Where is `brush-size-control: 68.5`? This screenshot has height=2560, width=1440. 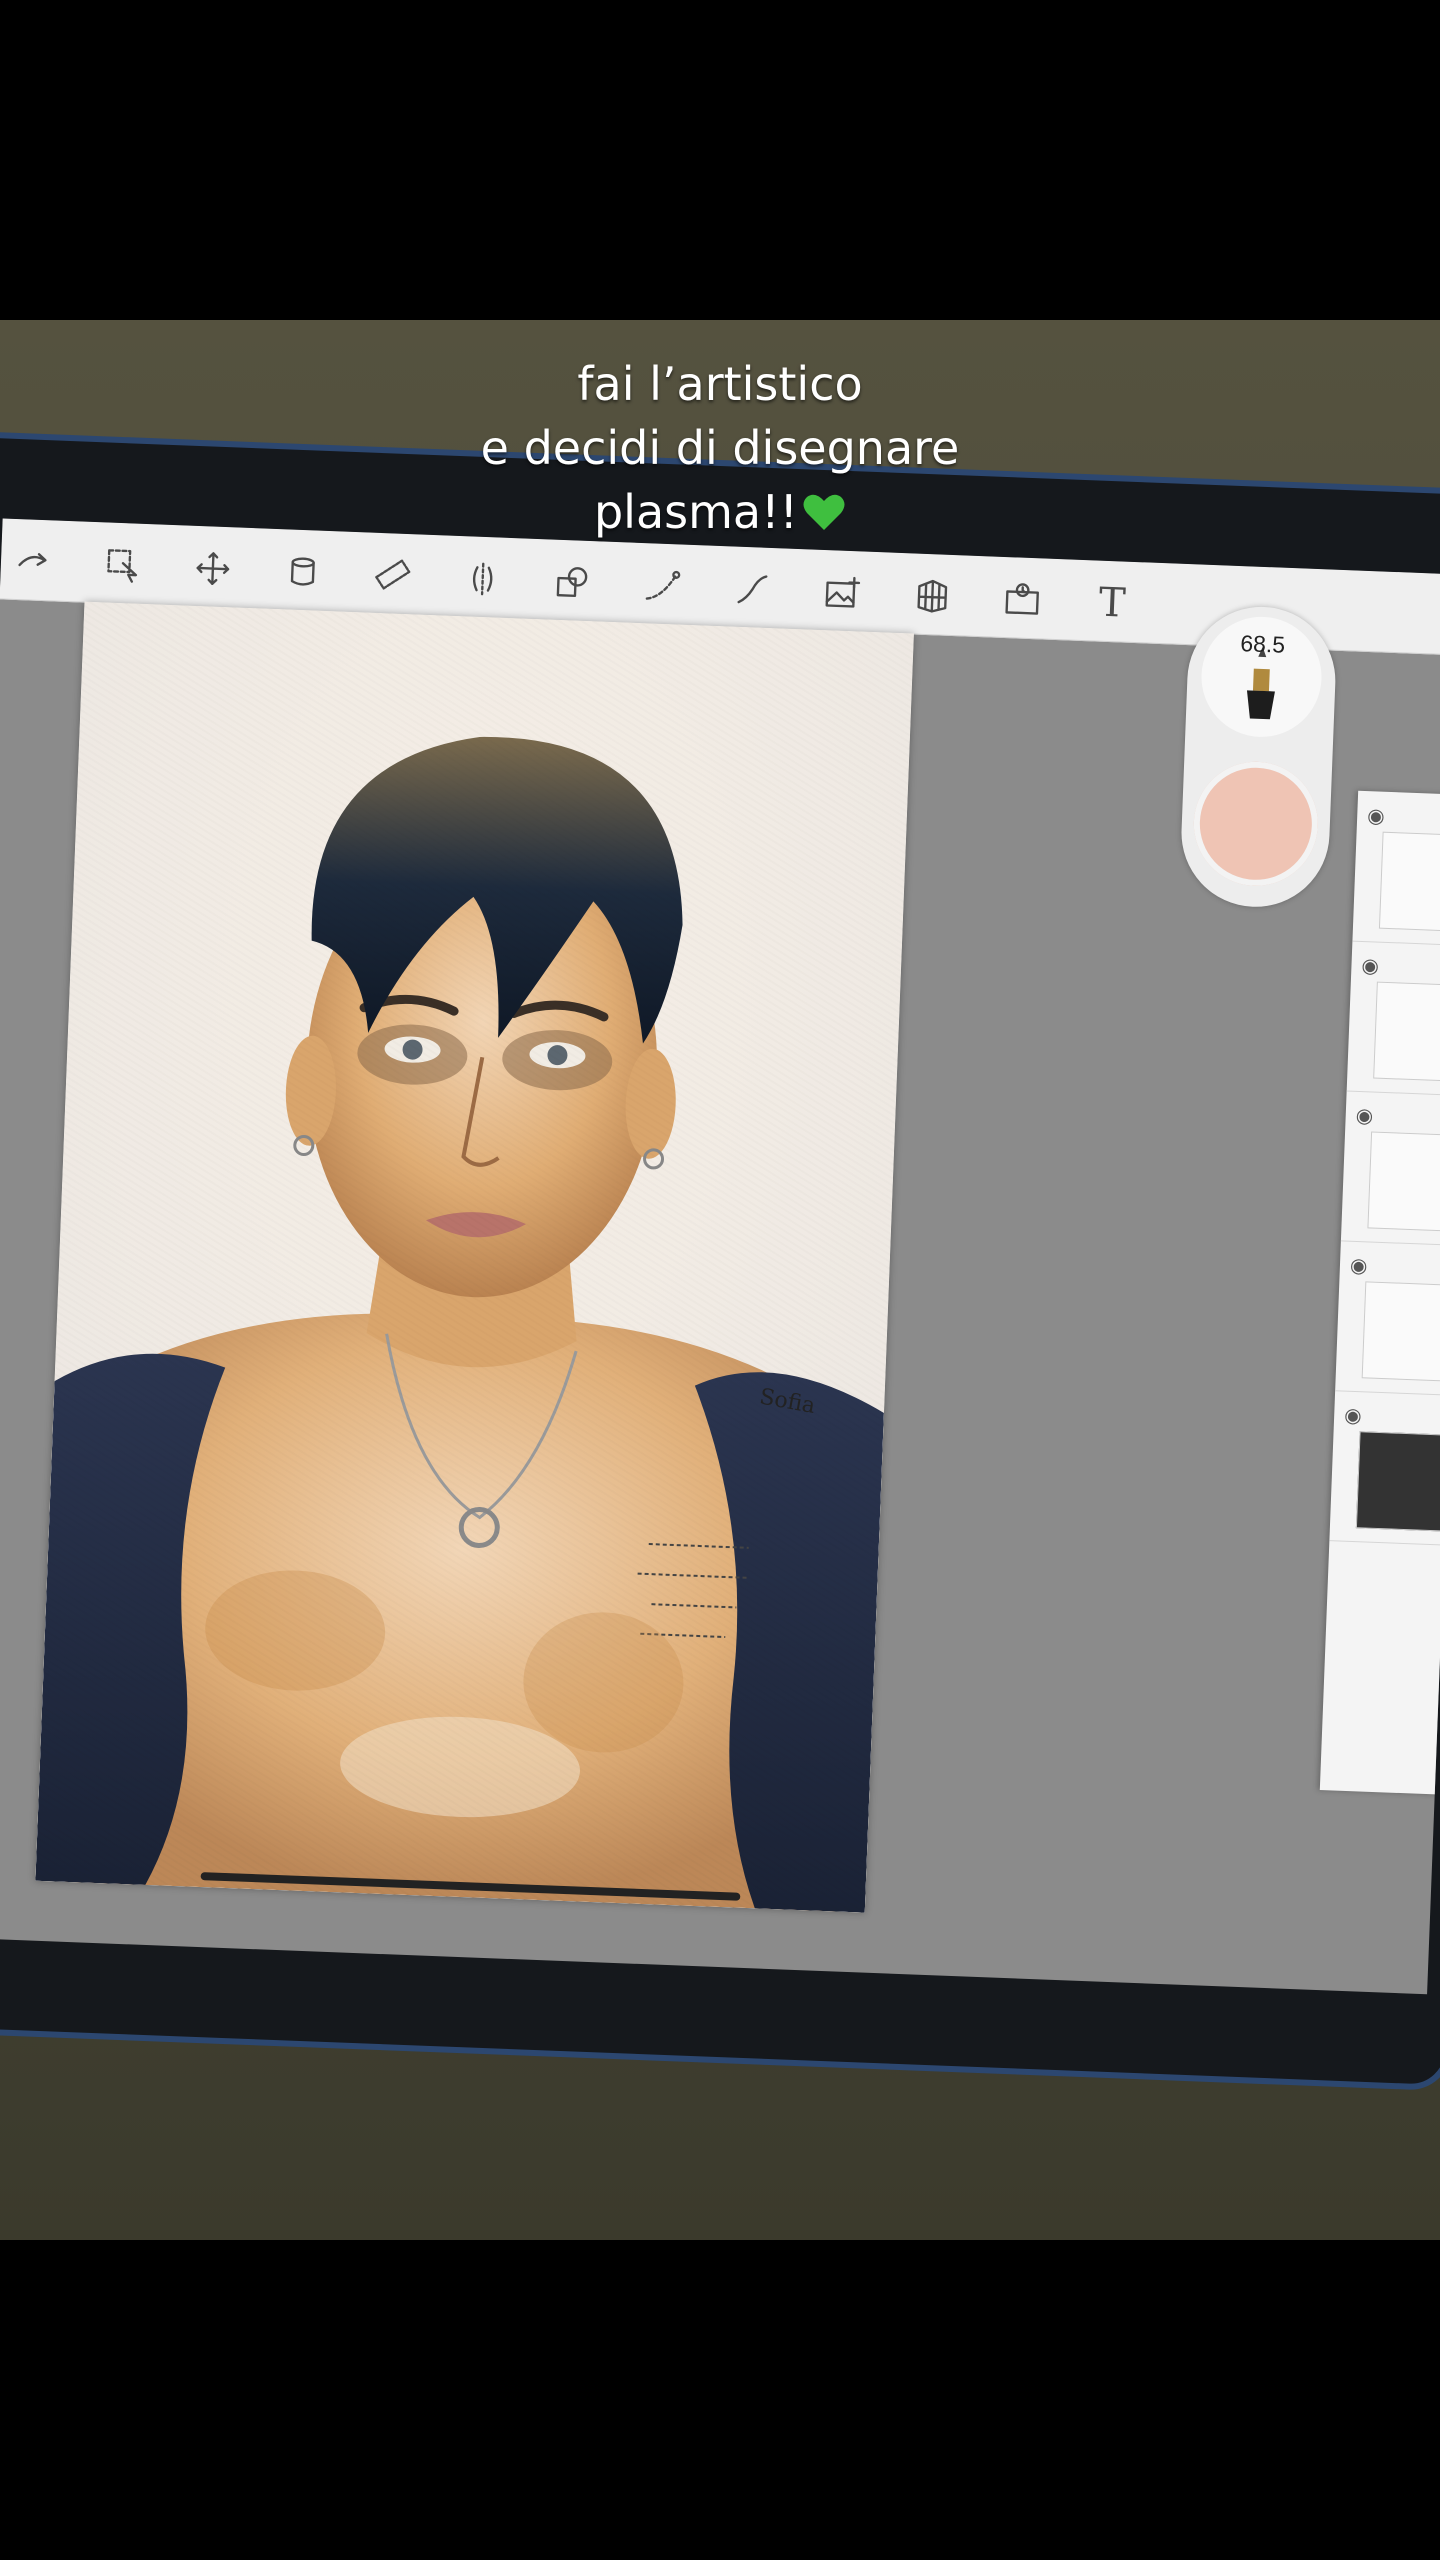 brush-size-control: 68.5 is located at coordinates (1261, 677).